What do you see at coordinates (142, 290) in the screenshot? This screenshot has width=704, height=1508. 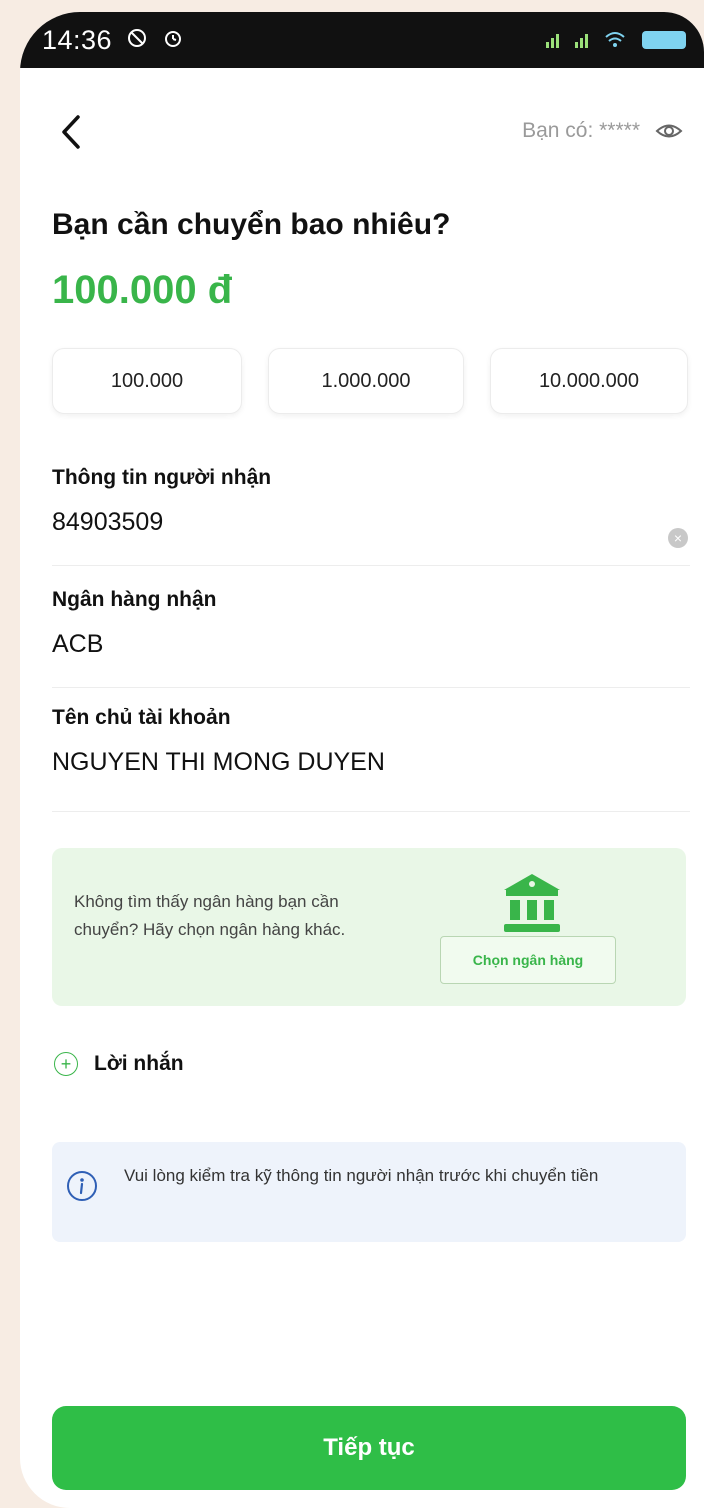 I see `amount-value: 100.000 đ` at bounding box center [142, 290].